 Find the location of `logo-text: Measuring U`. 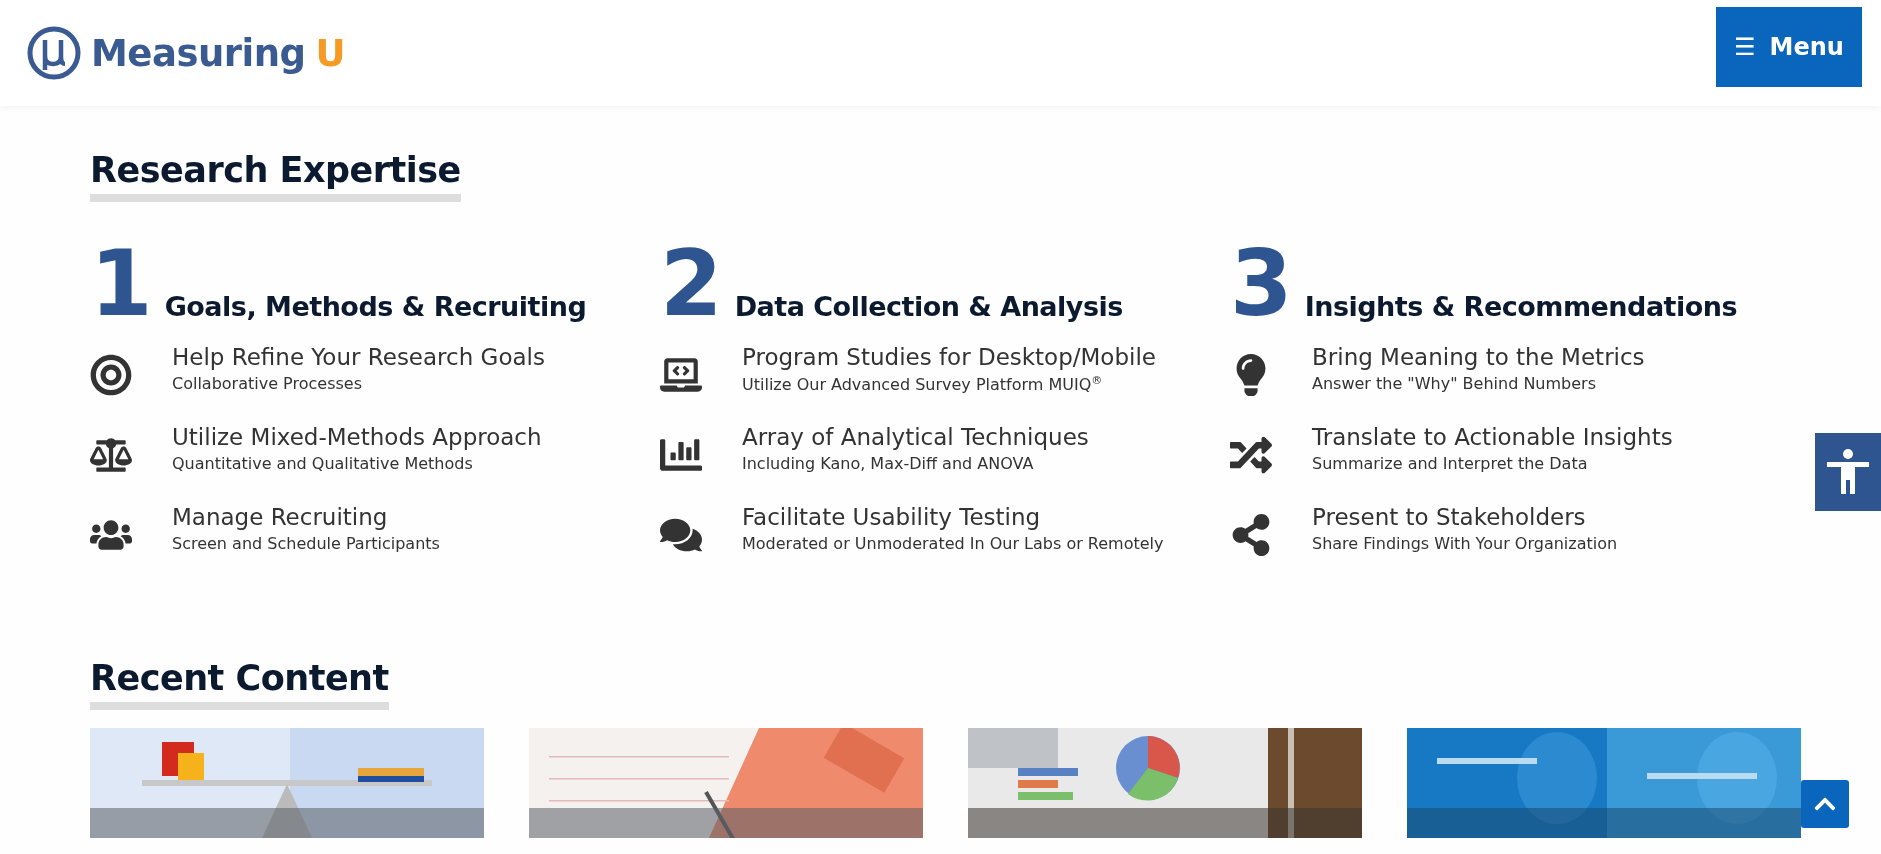

logo-text: Measuring U is located at coordinates (218, 53).